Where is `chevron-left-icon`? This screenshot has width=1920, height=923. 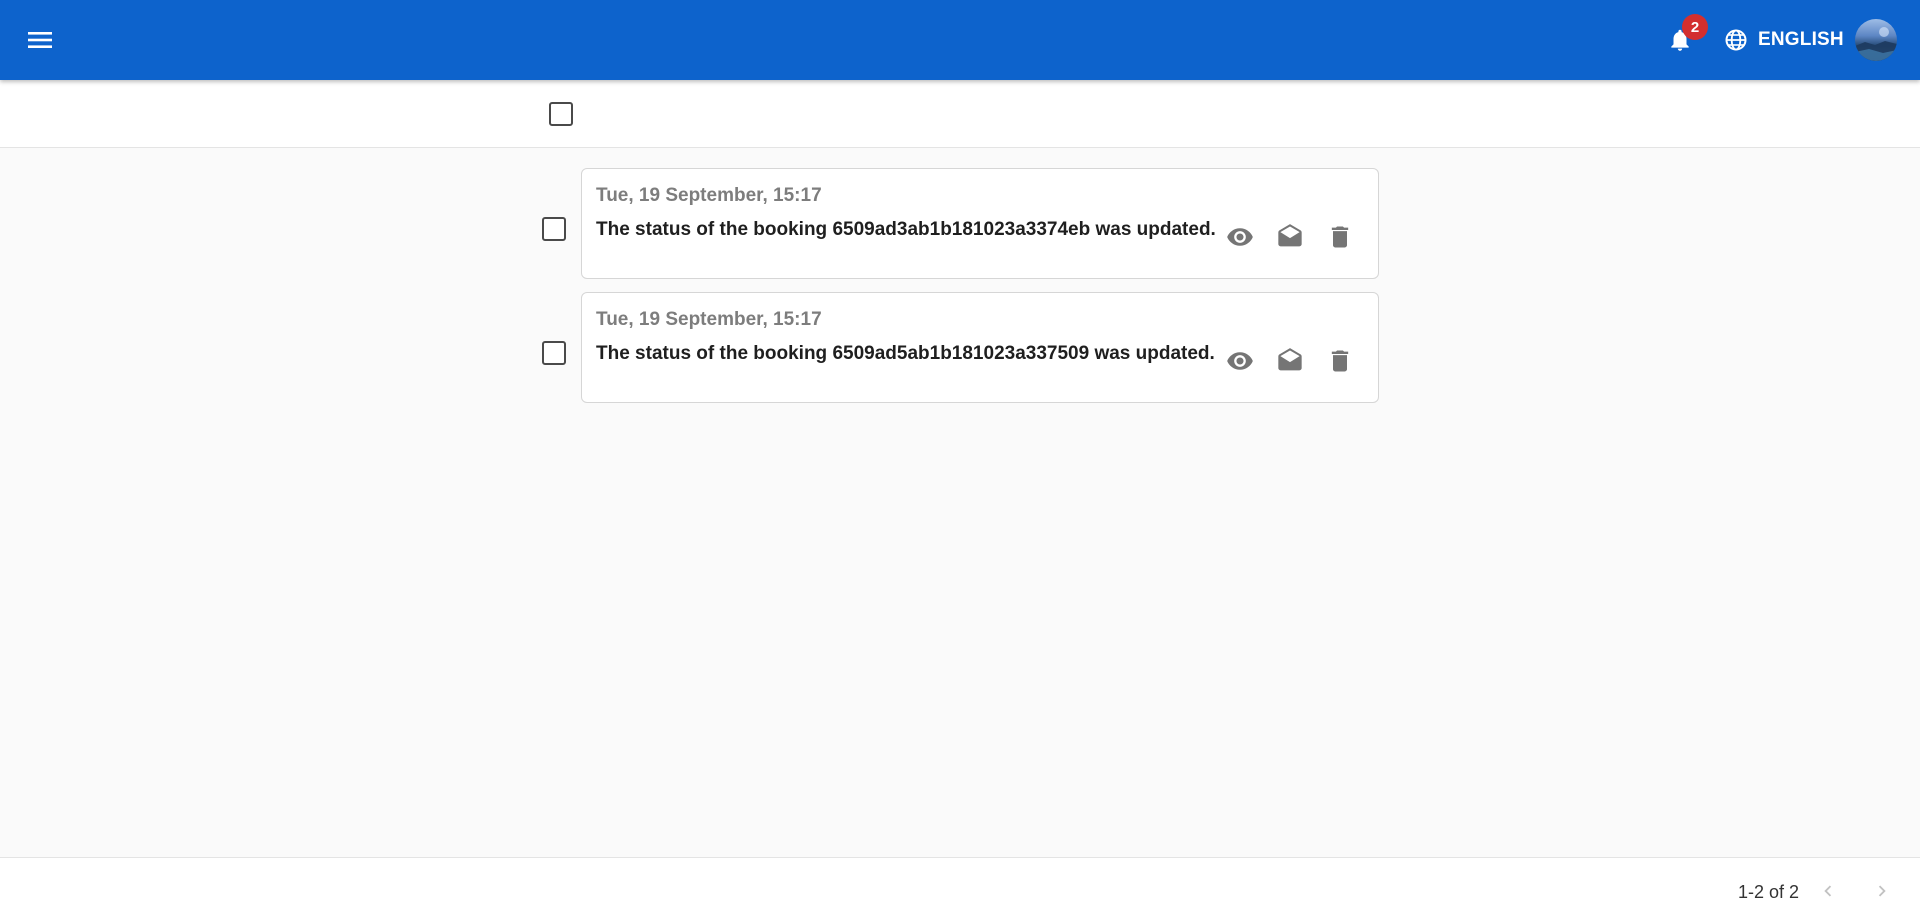
chevron-left-icon is located at coordinates (1828, 891).